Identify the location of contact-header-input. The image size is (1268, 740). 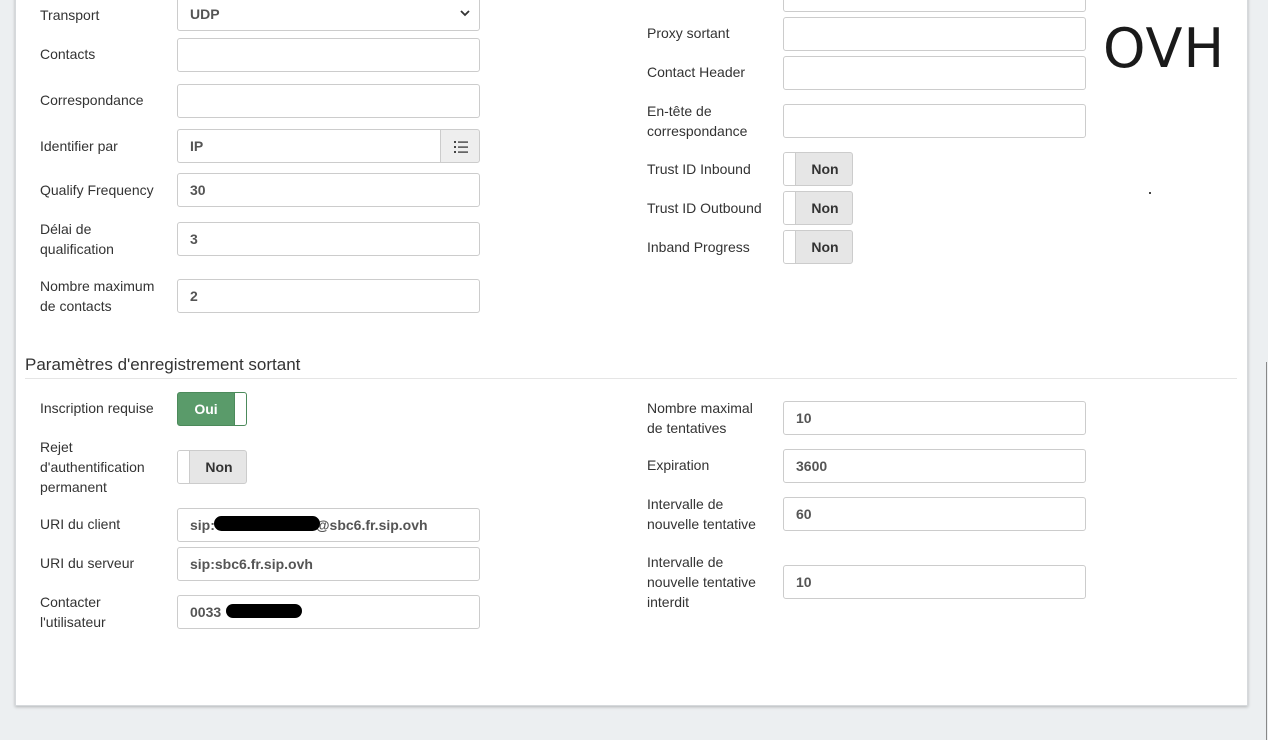
(934, 73).